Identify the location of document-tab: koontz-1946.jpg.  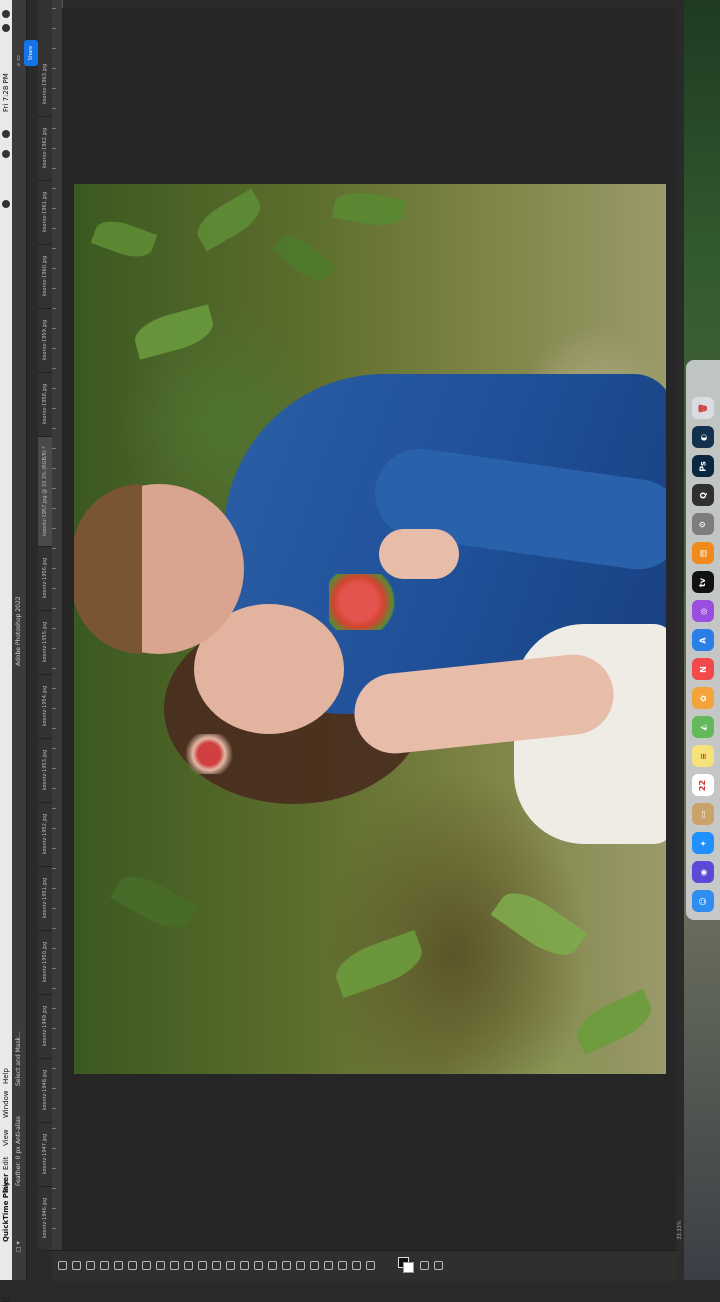
(45, 1218).